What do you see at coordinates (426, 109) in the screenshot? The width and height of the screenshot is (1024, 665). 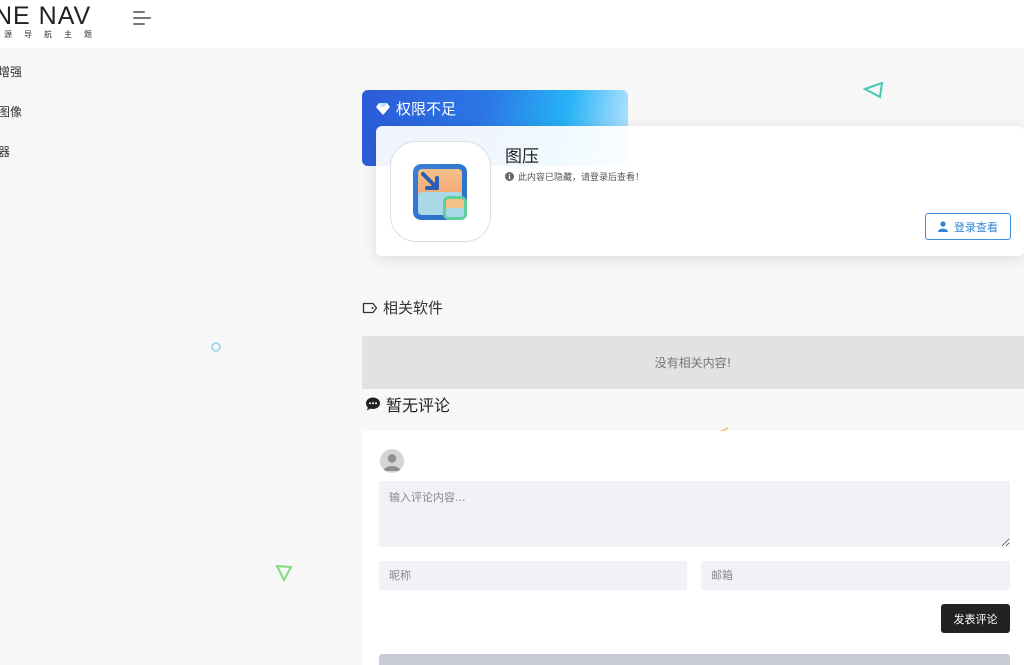 I see `banner-title: 权限不足` at bounding box center [426, 109].